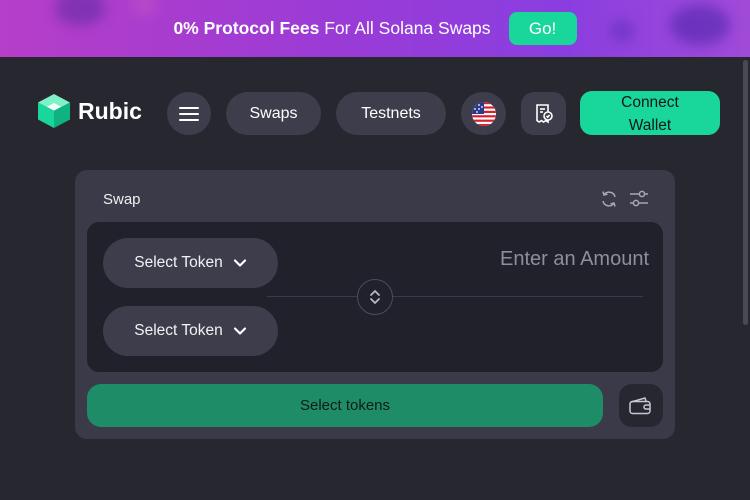  I want to click on to-token-selector: Select Token, so click(190, 331).